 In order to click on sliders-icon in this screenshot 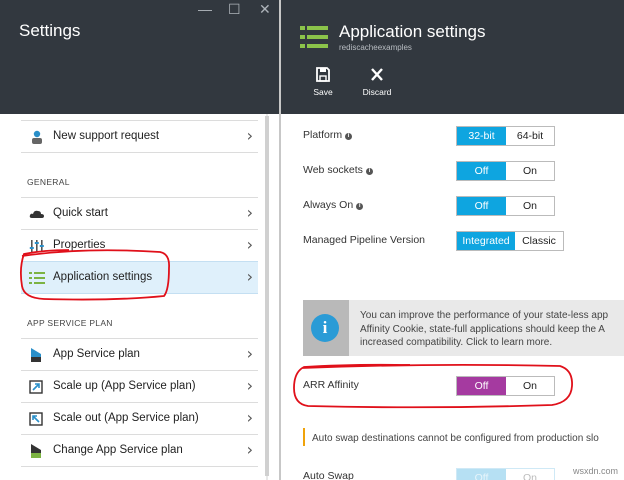, I will do `click(37, 246)`.